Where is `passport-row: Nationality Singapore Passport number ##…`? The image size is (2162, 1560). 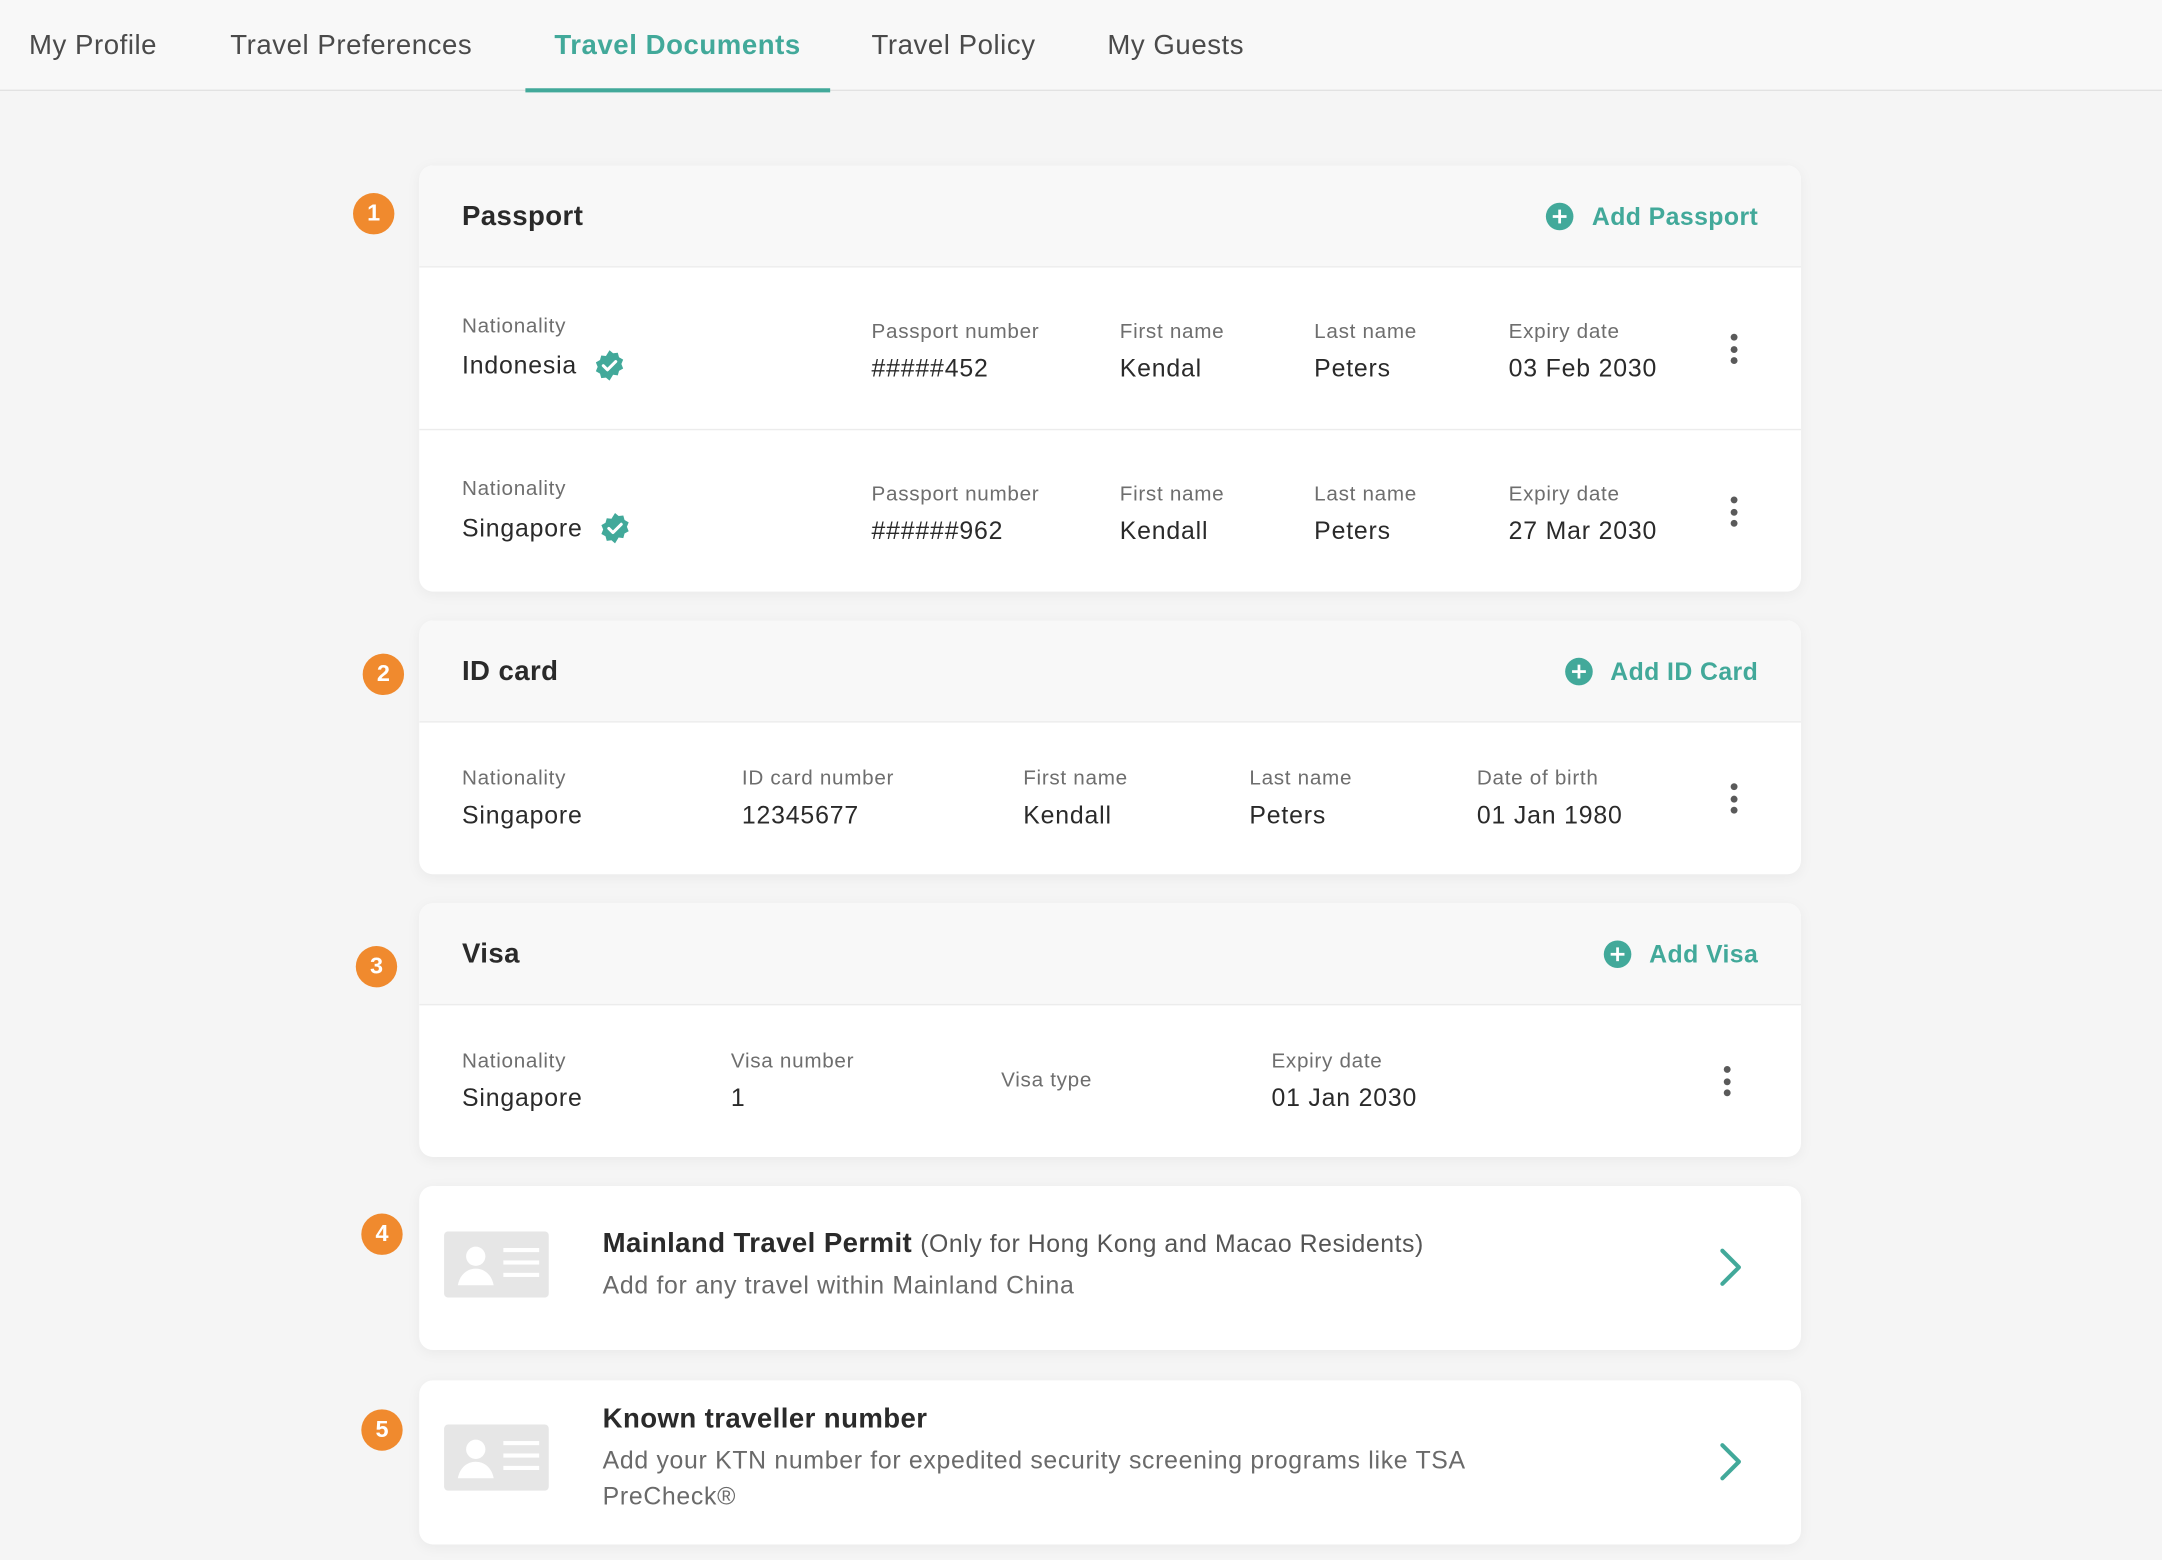
passport-row: Nationality Singapore Passport number ##… is located at coordinates (1110, 510).